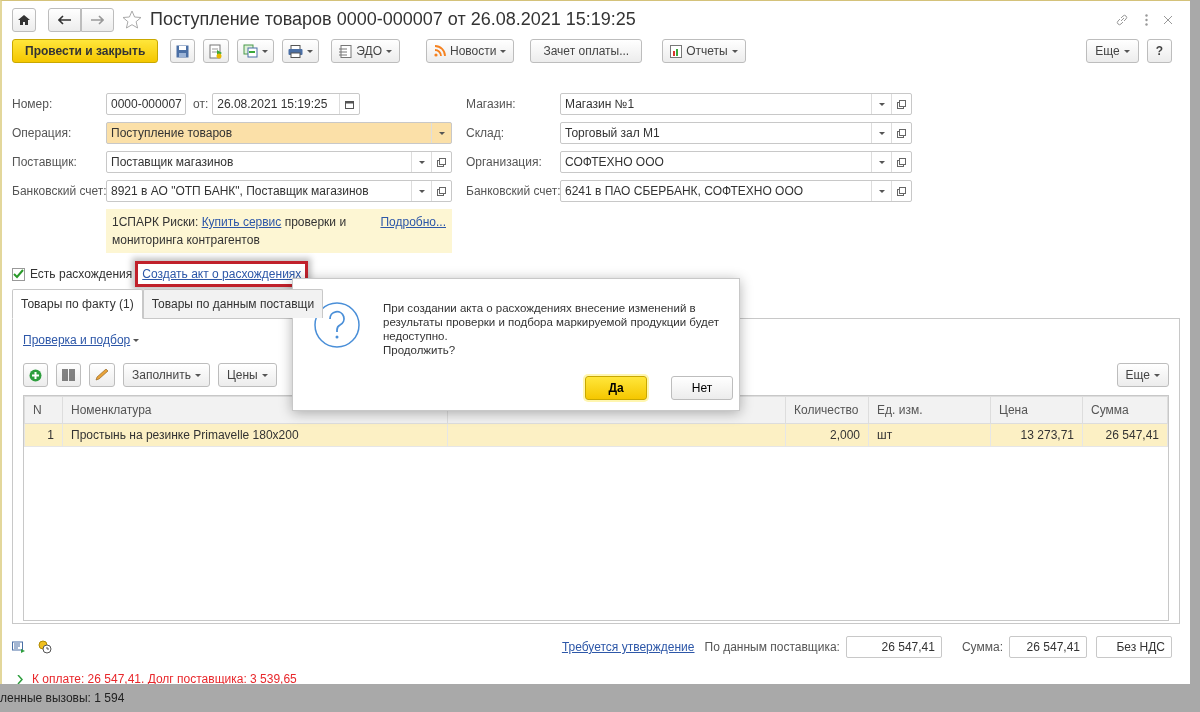 The image size is (1200, 712). I want to click on menu-button: ЭДО, so click(365, 51).